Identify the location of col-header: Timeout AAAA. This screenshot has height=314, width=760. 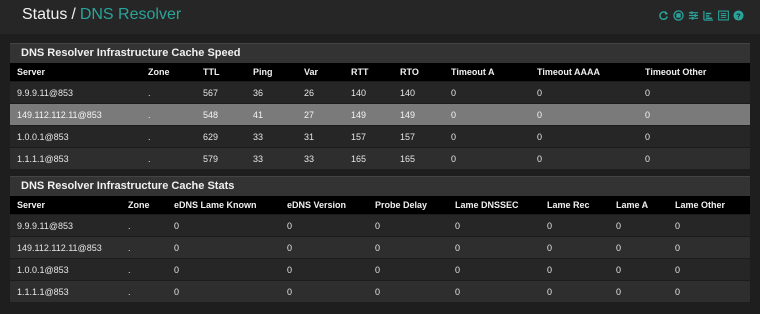
(584, 72).